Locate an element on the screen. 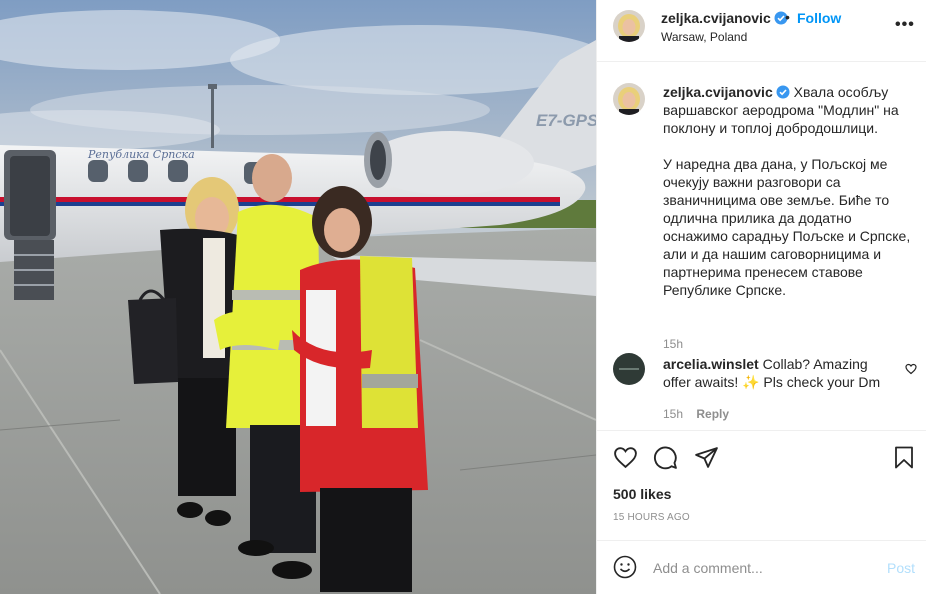  follow-button: Follow is located at coordinates (819, 18).